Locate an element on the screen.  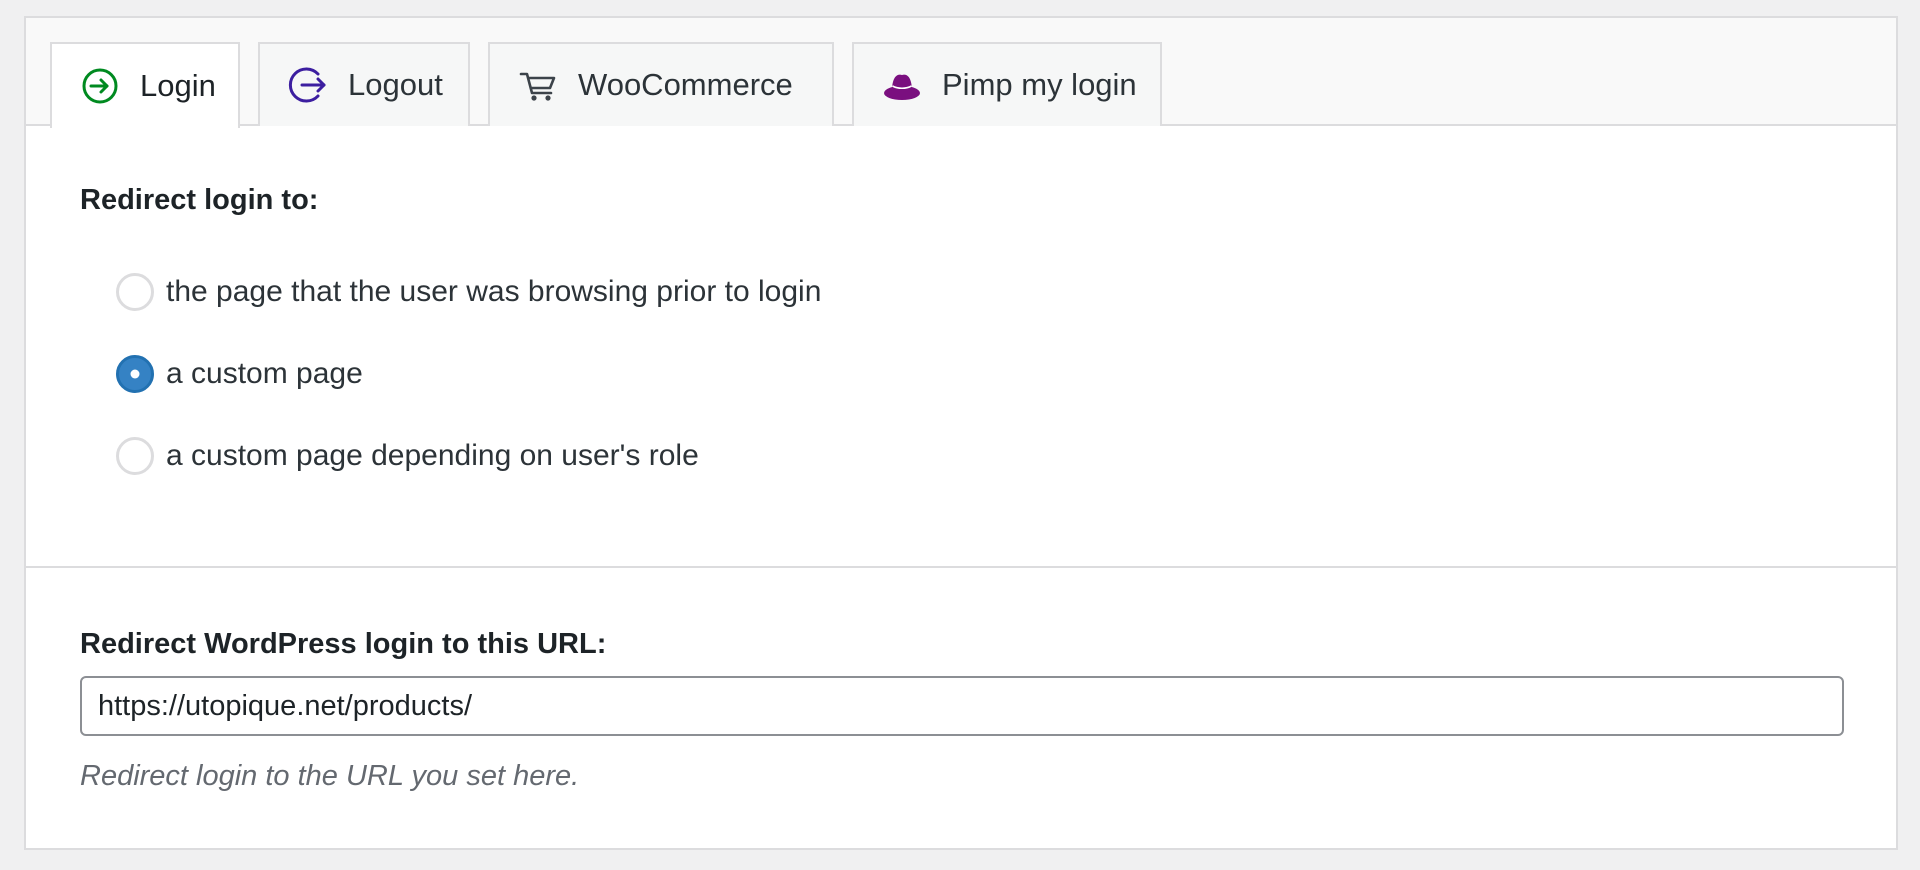
redirect-url-input is located at coordinates (962, 706).